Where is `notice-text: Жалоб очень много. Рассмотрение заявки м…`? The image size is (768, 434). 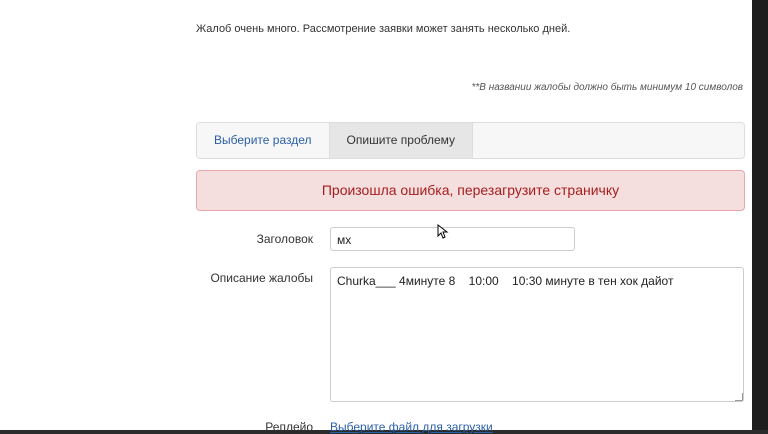
notice-text: Жалоб очень много. Рассмотрение заявки м… is located at coordinates (383, 29).